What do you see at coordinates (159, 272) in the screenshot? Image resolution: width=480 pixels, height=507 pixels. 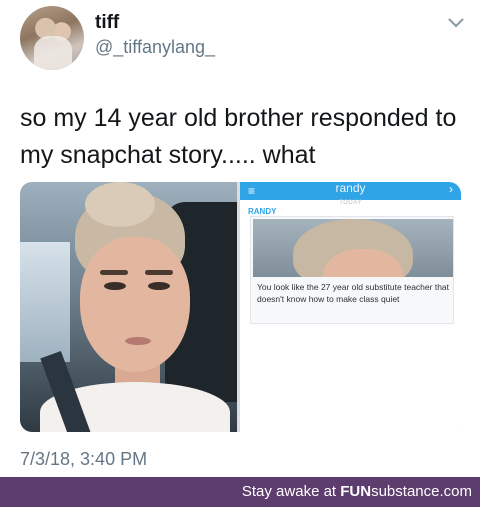 I see `eyebrow-right` at bounding box center [159, 272].